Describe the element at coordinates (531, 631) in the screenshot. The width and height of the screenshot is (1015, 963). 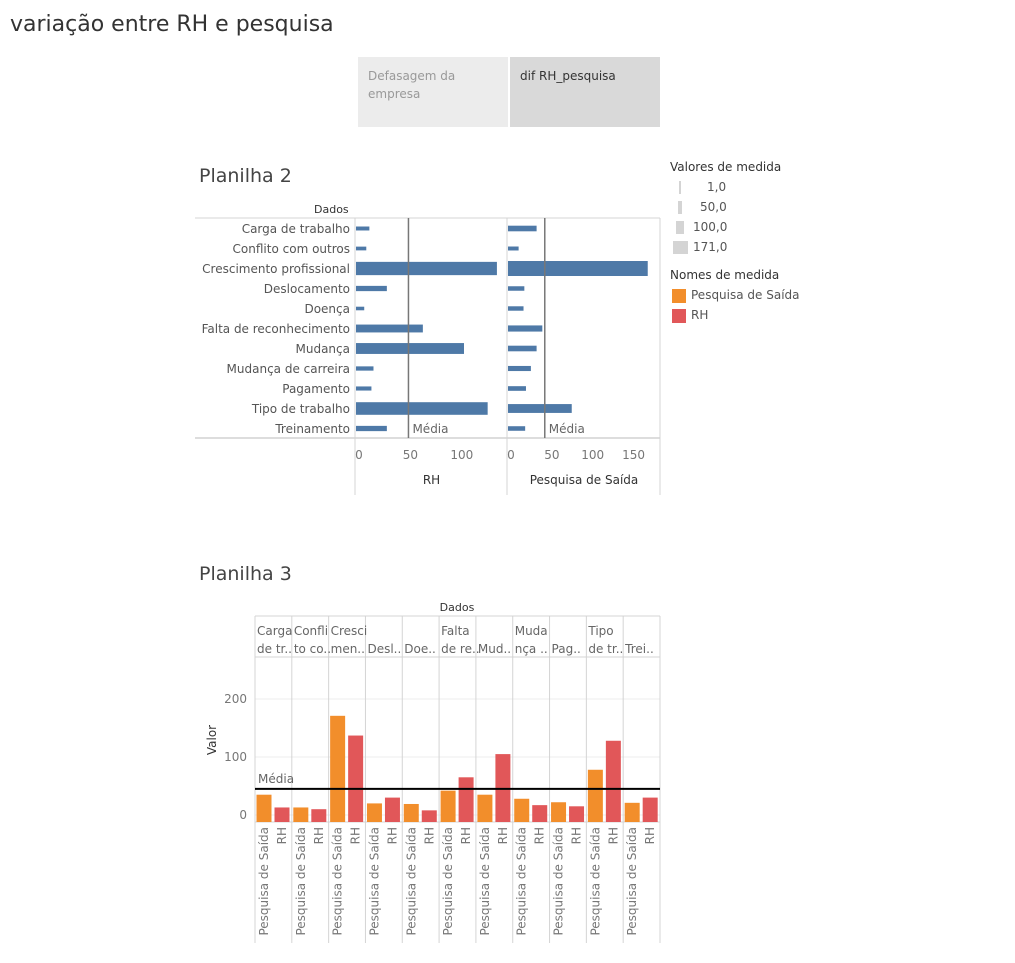
I see `group-label: Muda` at that location.